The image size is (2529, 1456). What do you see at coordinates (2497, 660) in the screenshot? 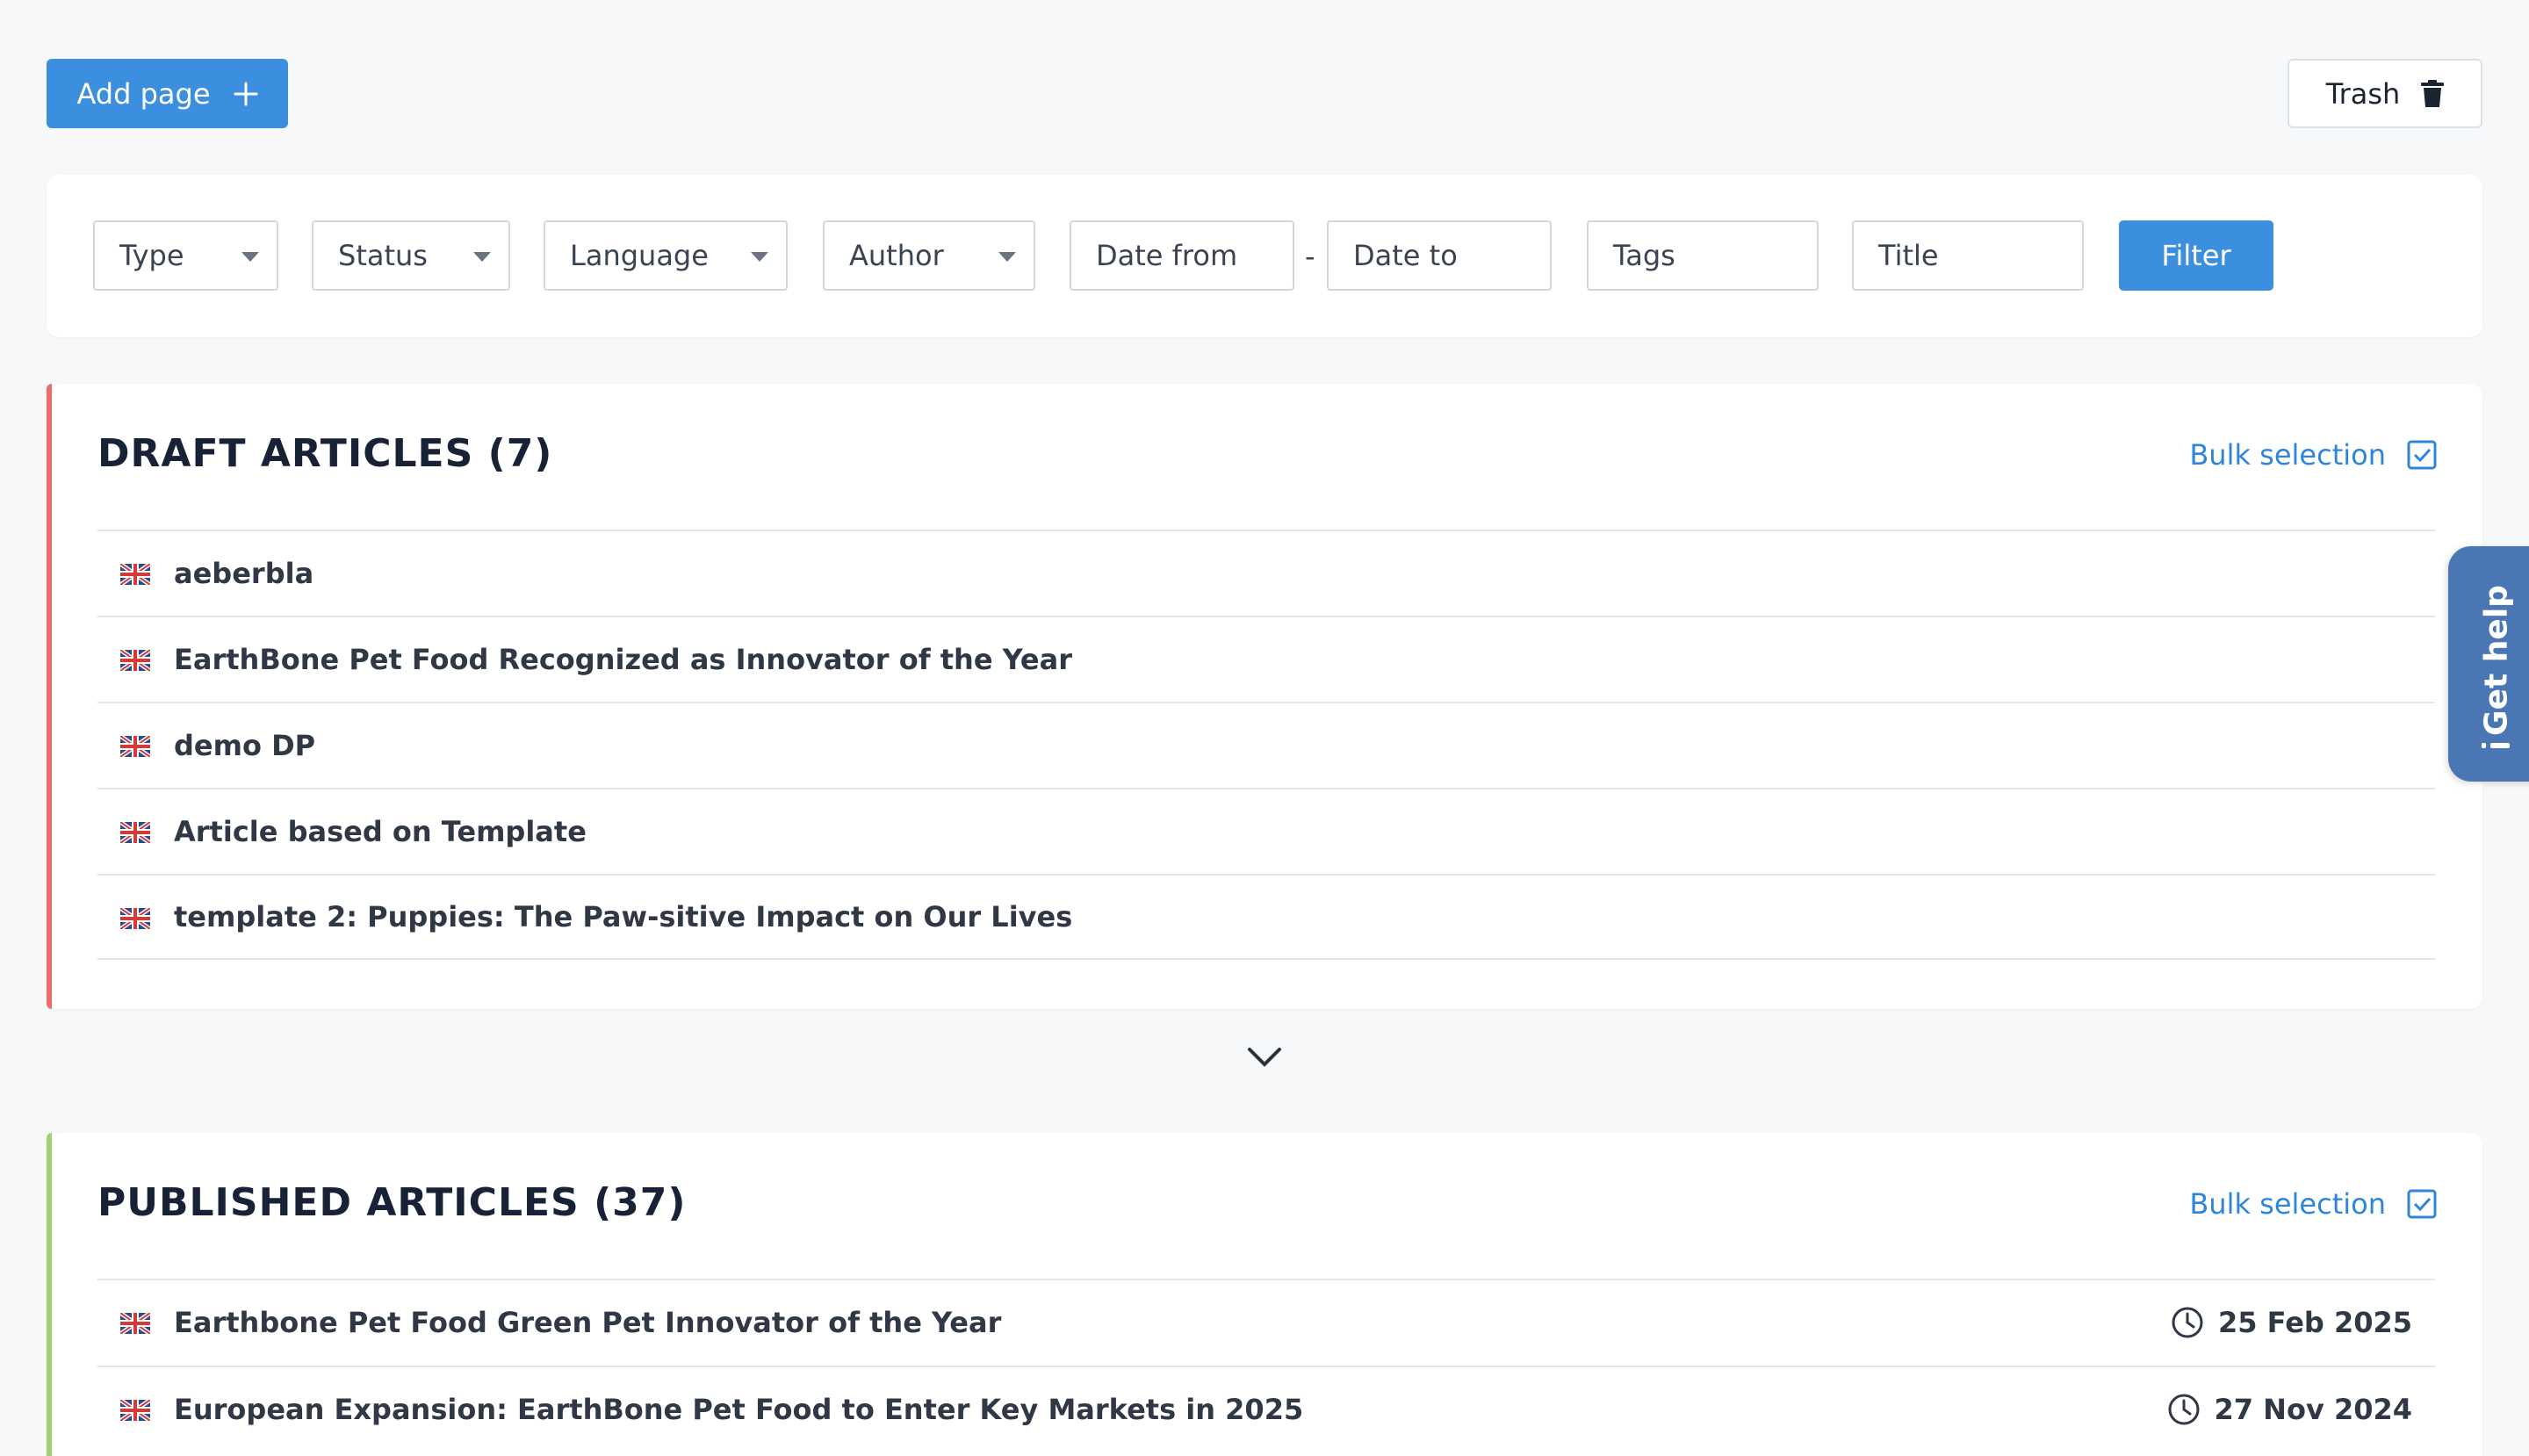
I see `get-help-label: Get help` at bounding box center [2497, 660].